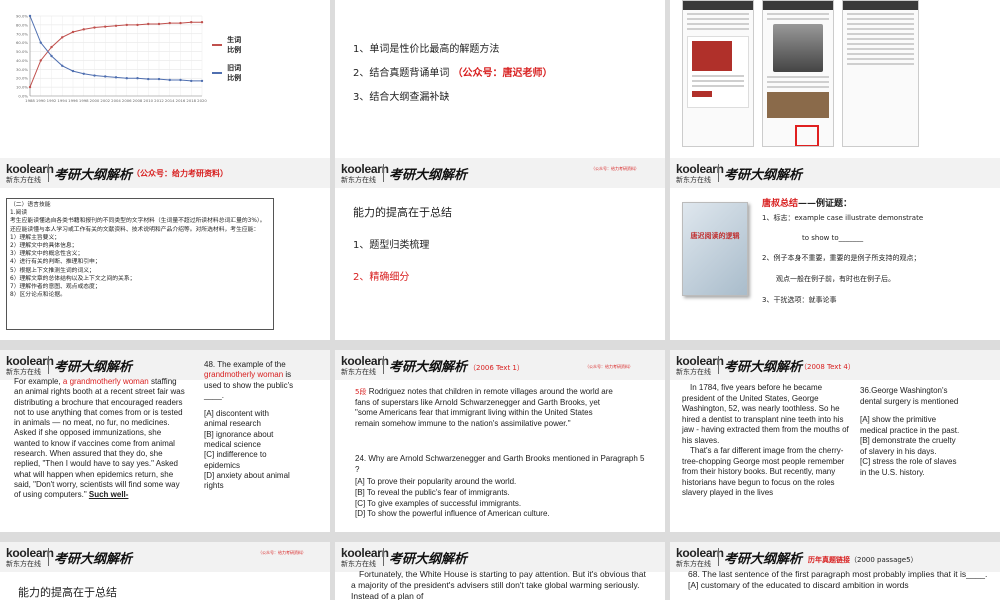  What do you see at coordinates (52, 270) in the screenshot?
I see `syllabus-line: 5）根据上下文推测生词的词义；` at bounding box center [52, 270].